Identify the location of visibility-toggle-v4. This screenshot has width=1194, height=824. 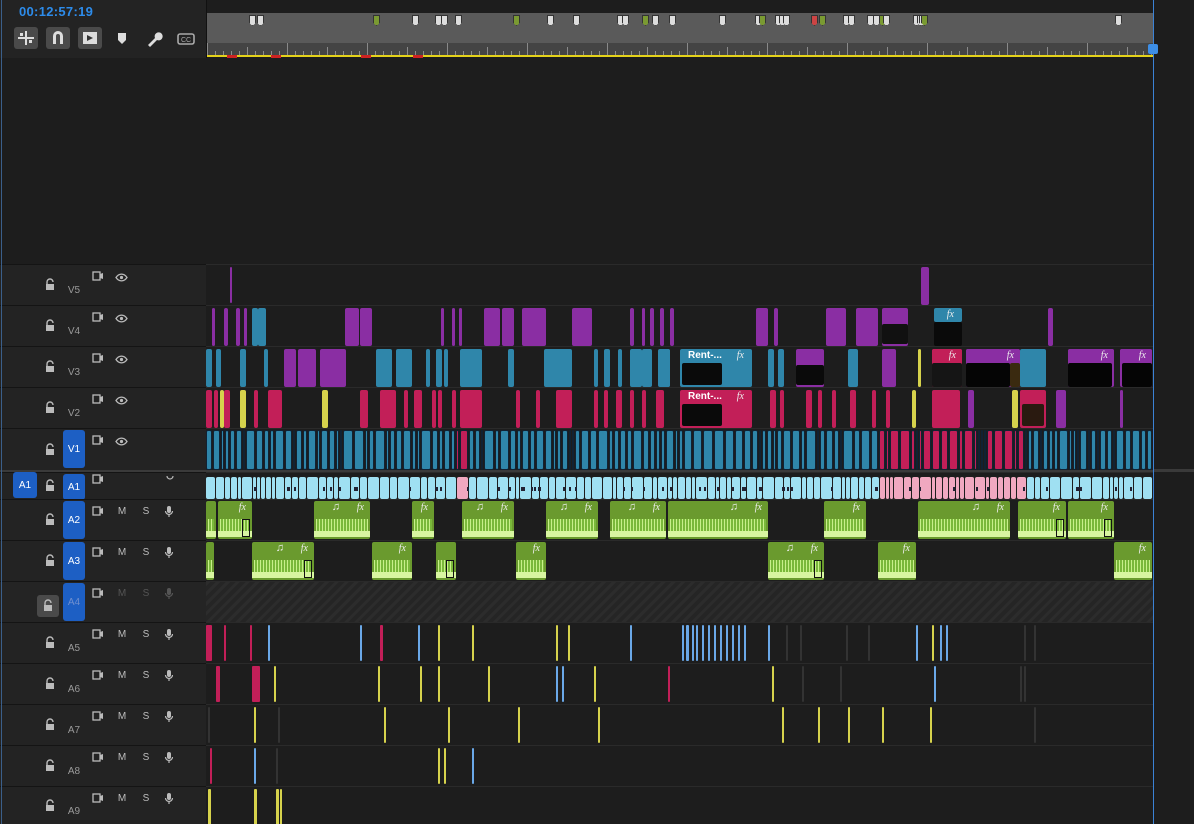
(121, 318).